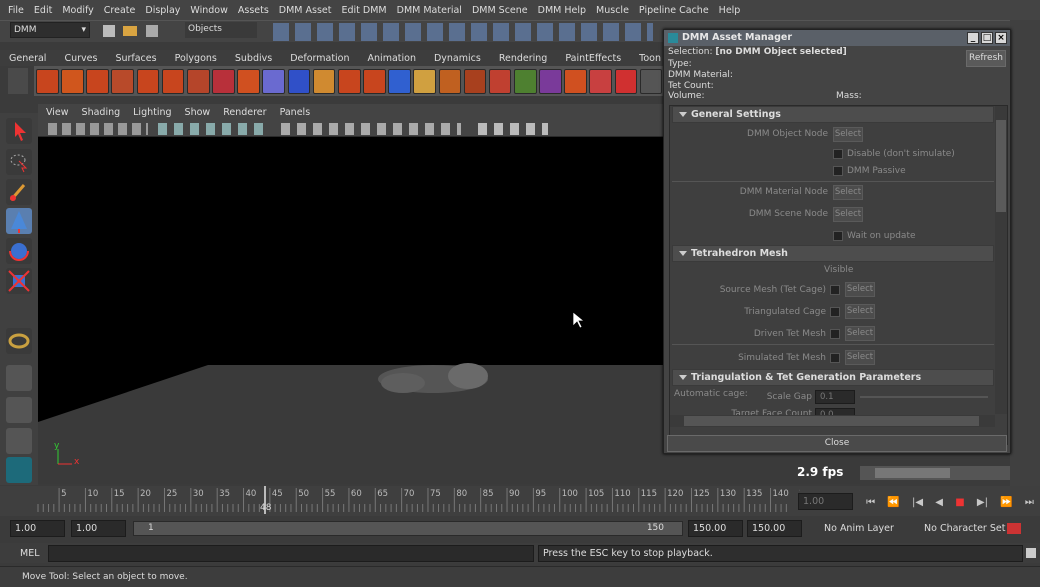 The image size is (1040, 587). I want to click on minimize-button: _, so click(973, 38).